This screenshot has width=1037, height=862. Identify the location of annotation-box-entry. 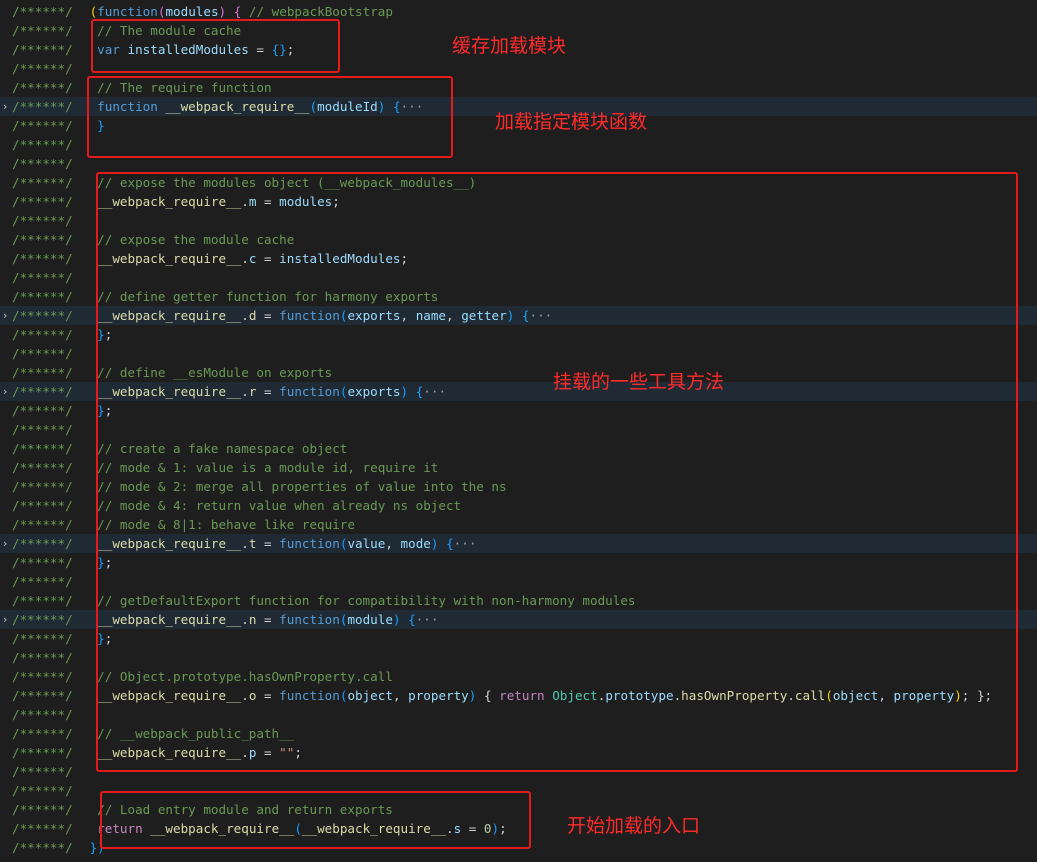
(315, 820).